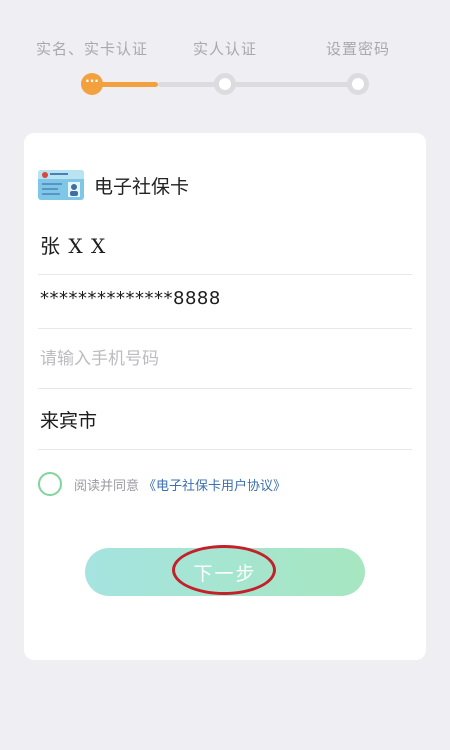  What do you see at coordinates (358, 49) in the screenshot?
I see `step-label-password: 设置密码` at bounding box center [358, 49].